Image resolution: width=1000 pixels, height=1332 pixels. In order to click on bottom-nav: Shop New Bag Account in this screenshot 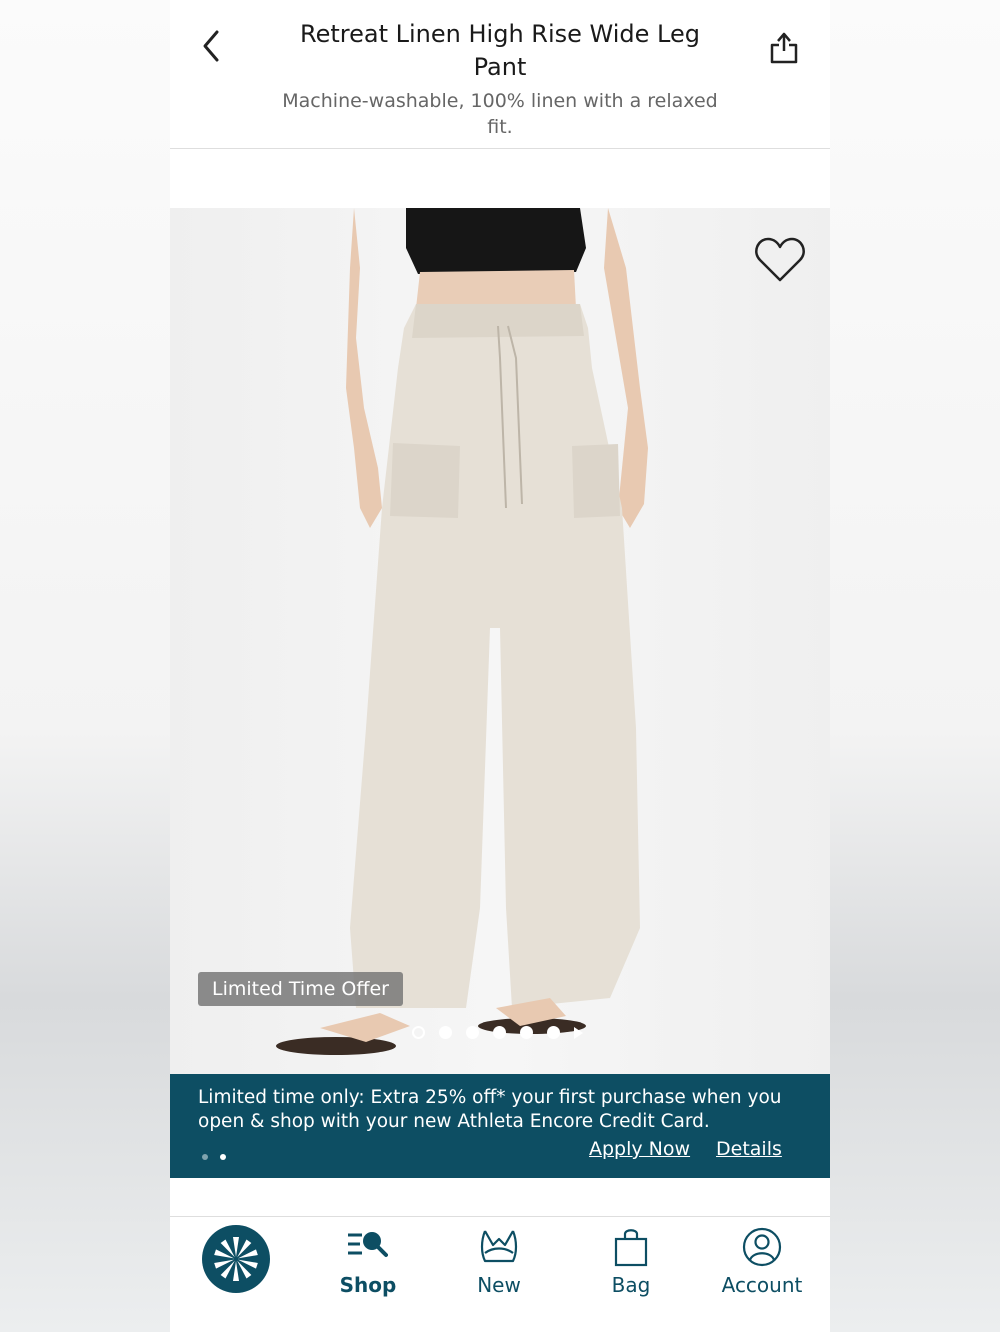, I will do `click(500, 1274)`.